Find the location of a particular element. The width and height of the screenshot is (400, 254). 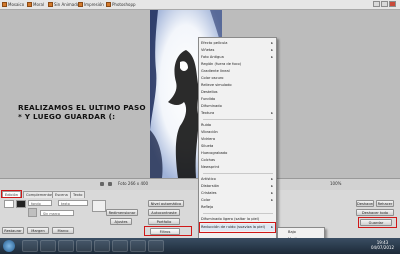

menu-item-reflejo: Reflejo is located at coordinates (238, 207).